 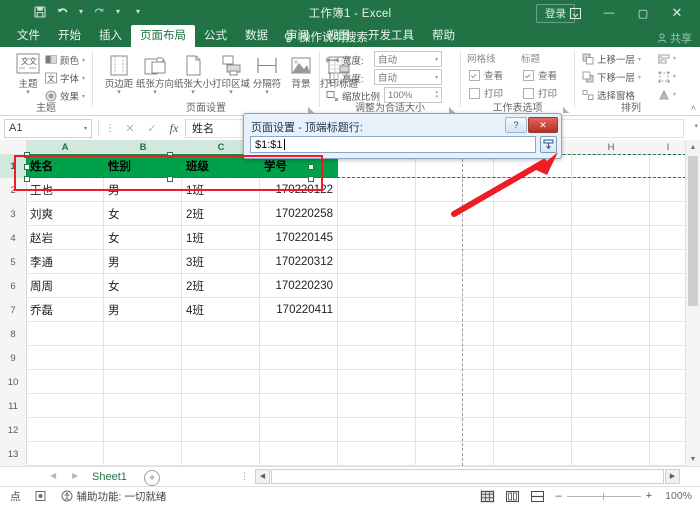 I want to click on restore-button: ▢, so click(x=643, y=13).